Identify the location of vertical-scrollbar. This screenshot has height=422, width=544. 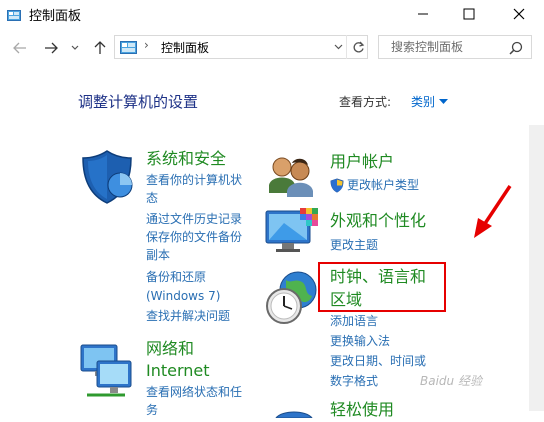
(536, 268).